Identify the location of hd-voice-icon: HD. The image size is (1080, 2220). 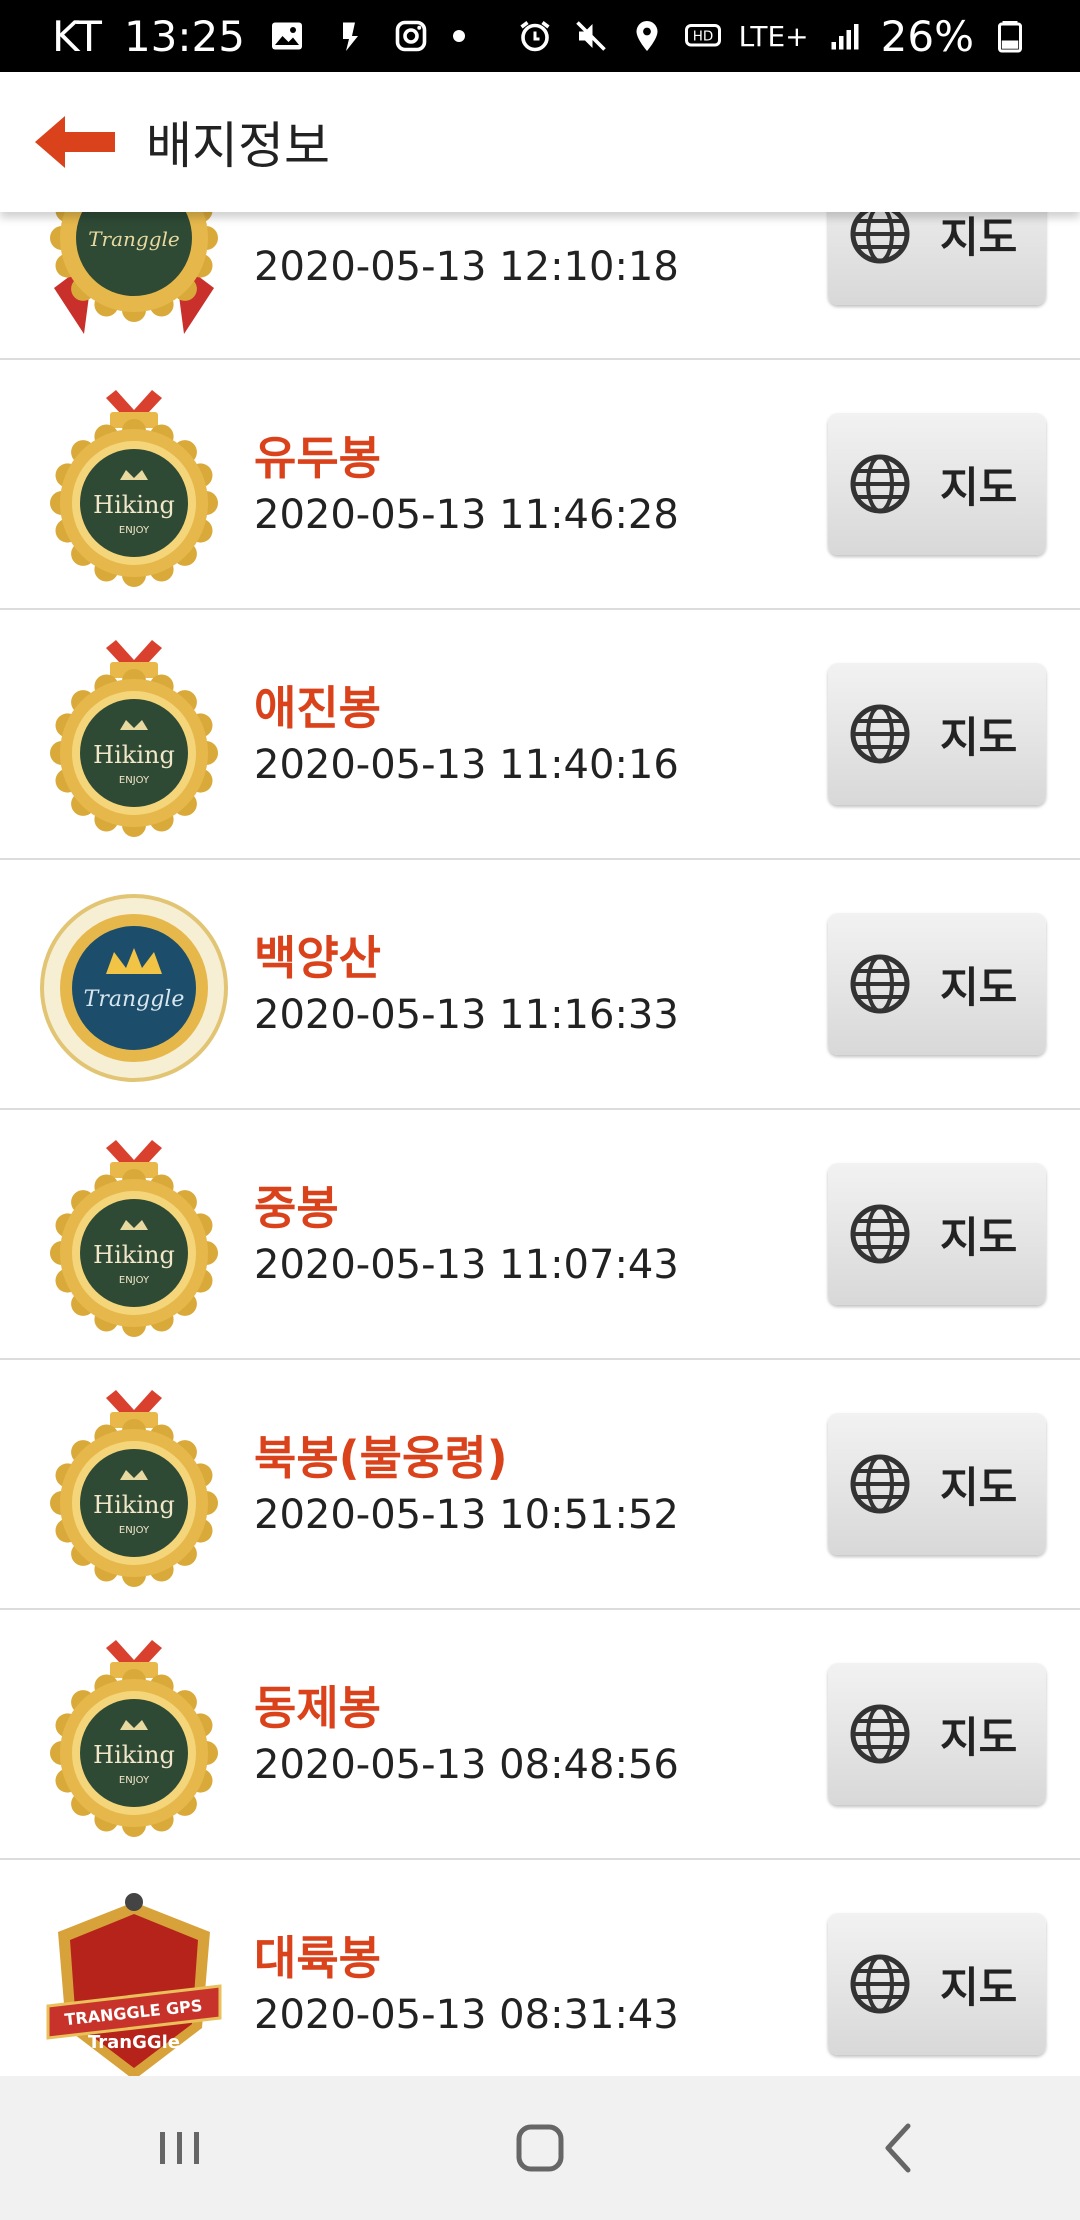
(703, 36).